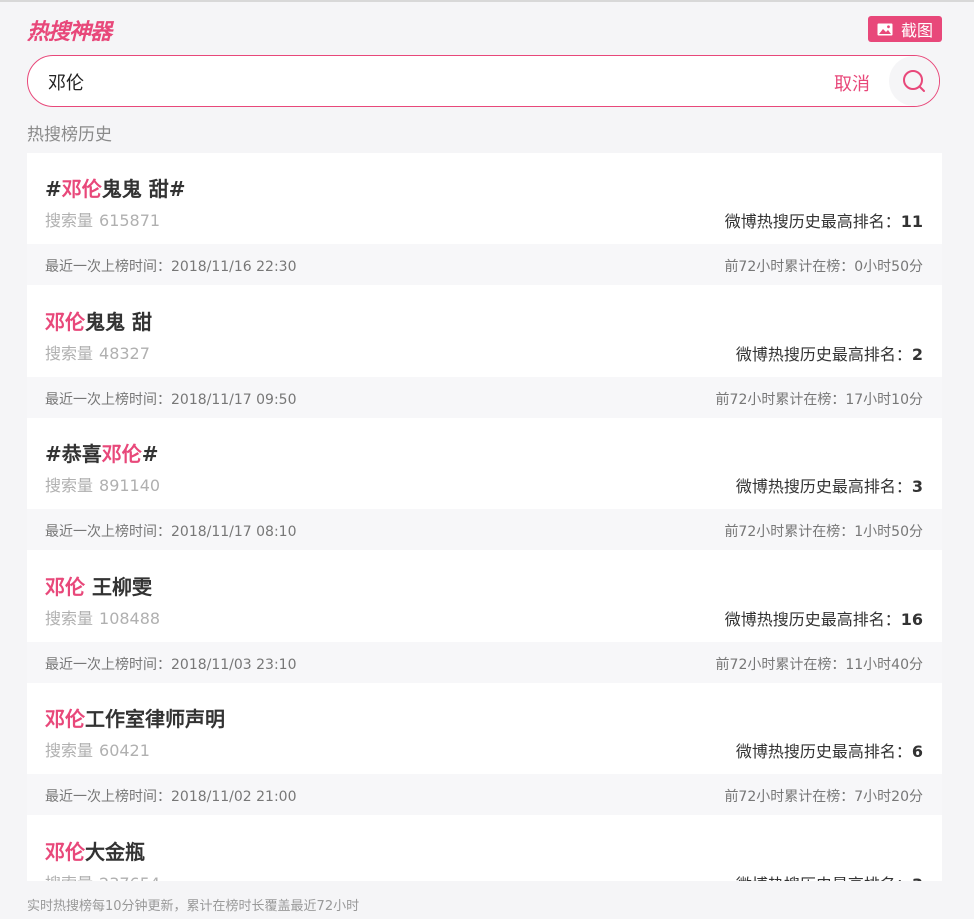 Image resolution: width=974 pixels, height=919 pixels. Describe the element at coordinates (398, 82) in the screenshot. I see `search-input` at that location.